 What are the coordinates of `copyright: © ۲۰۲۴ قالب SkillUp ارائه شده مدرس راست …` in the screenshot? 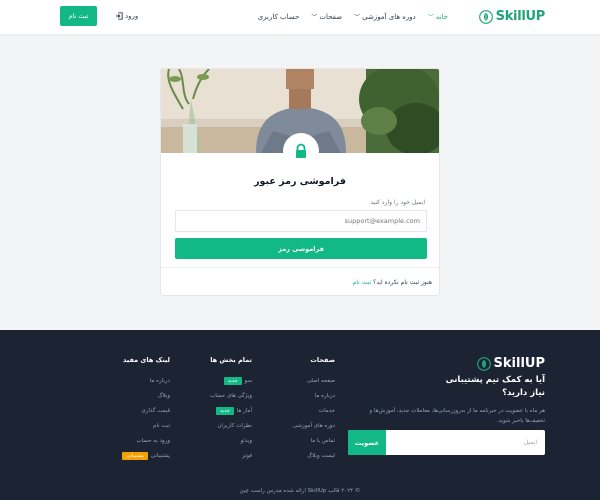 It's located at (300, 491).